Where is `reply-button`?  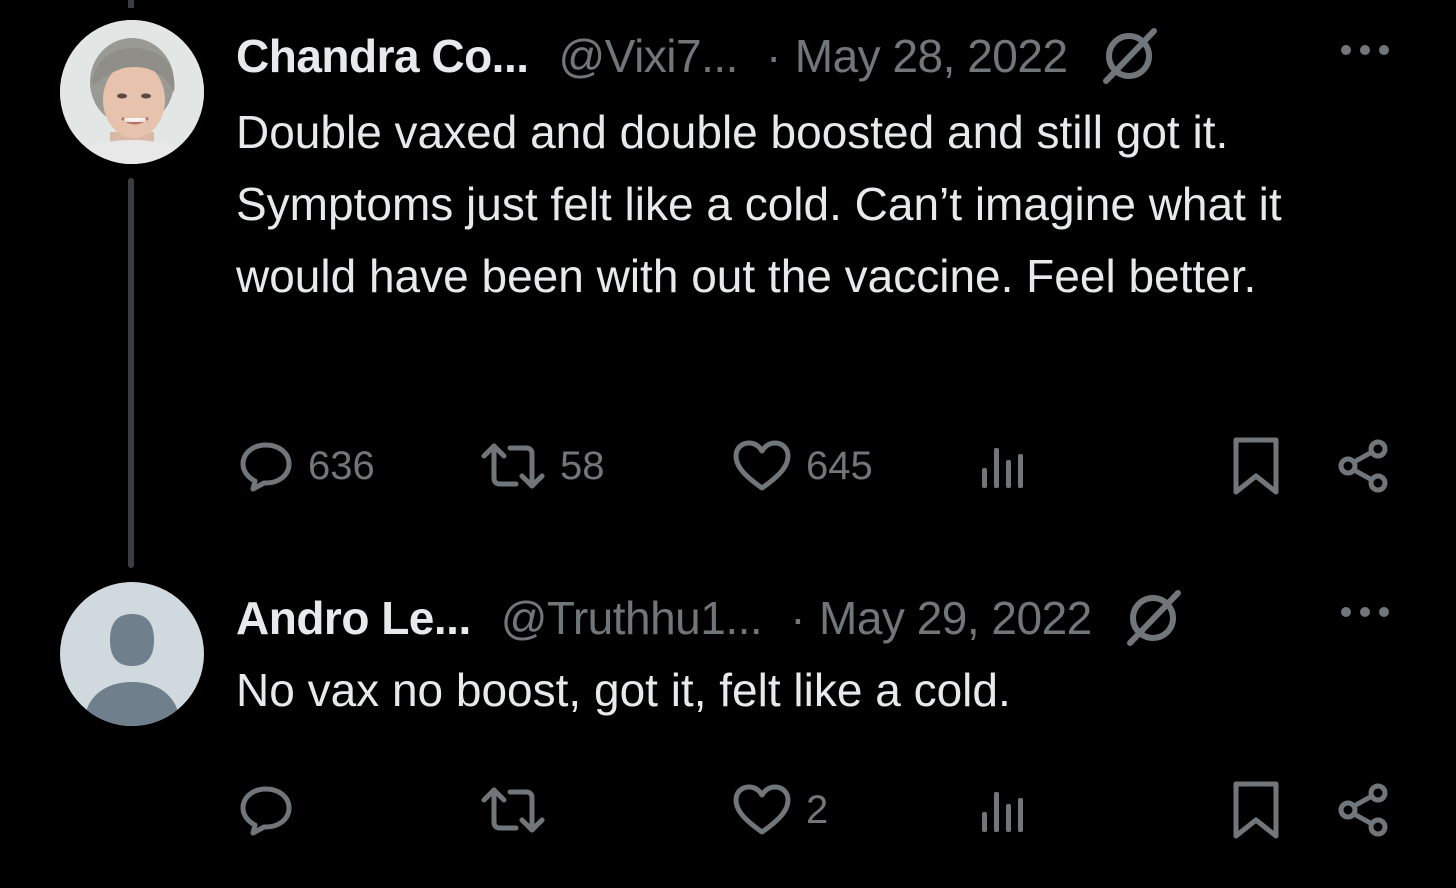 reply-button is located at coordinates (273, 810).